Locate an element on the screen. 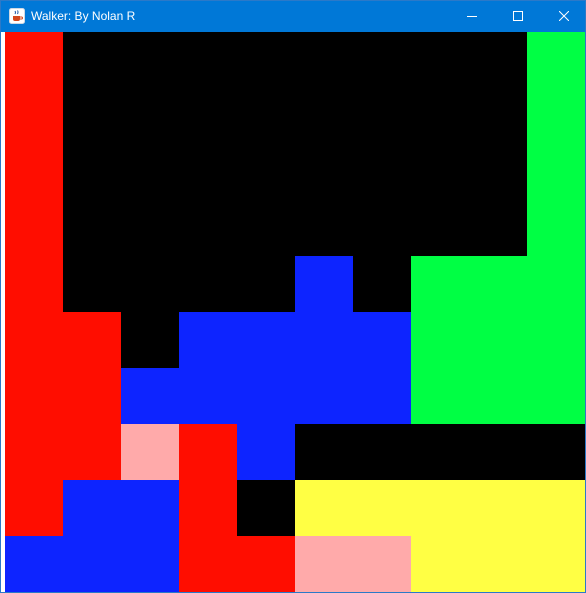 The height and width of the screenshot is (593, 586). minimize-icon is located at coordinates (472, 16).